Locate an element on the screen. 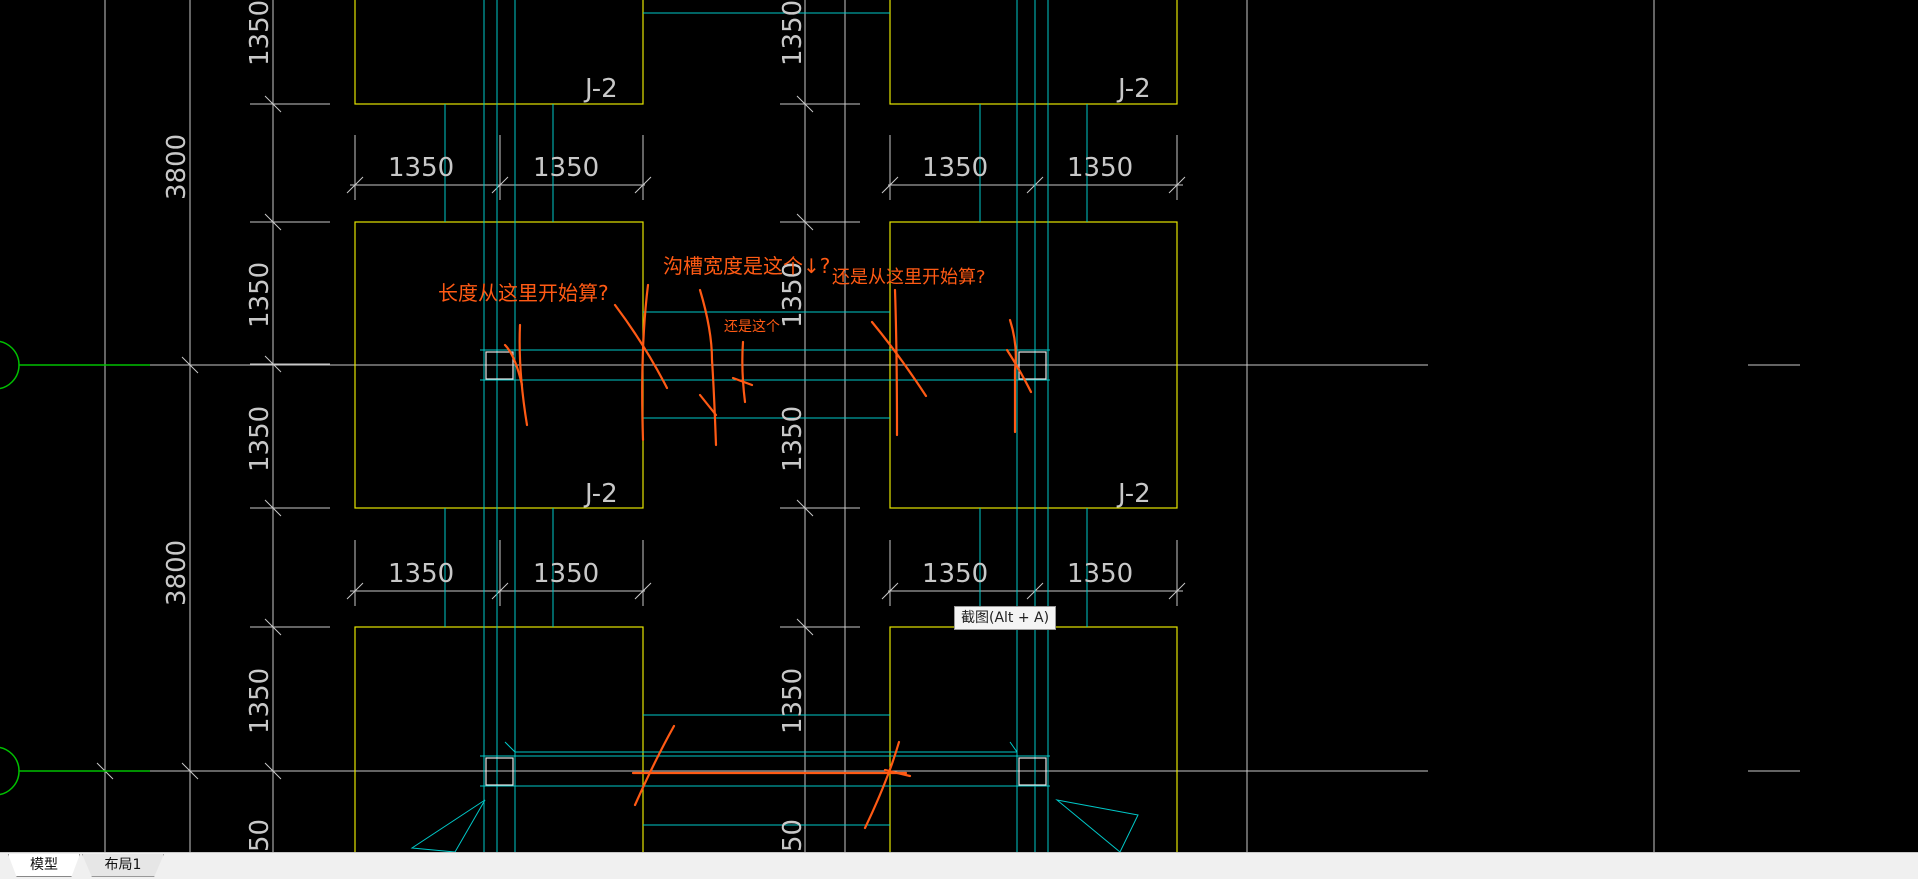  tab-model: 模型 is located at coordinates (44, 865).